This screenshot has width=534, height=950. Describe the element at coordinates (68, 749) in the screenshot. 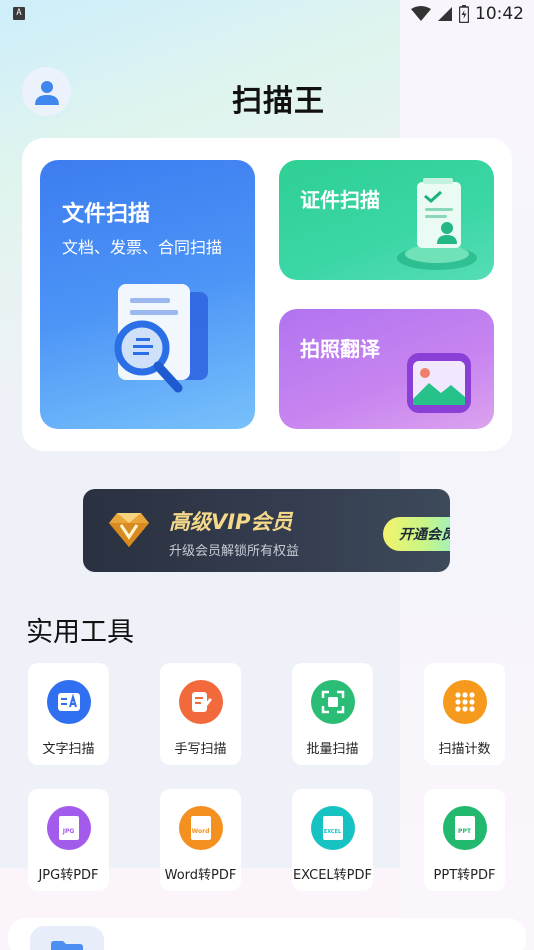

I see `tool-label: 文字扫描` at that location.